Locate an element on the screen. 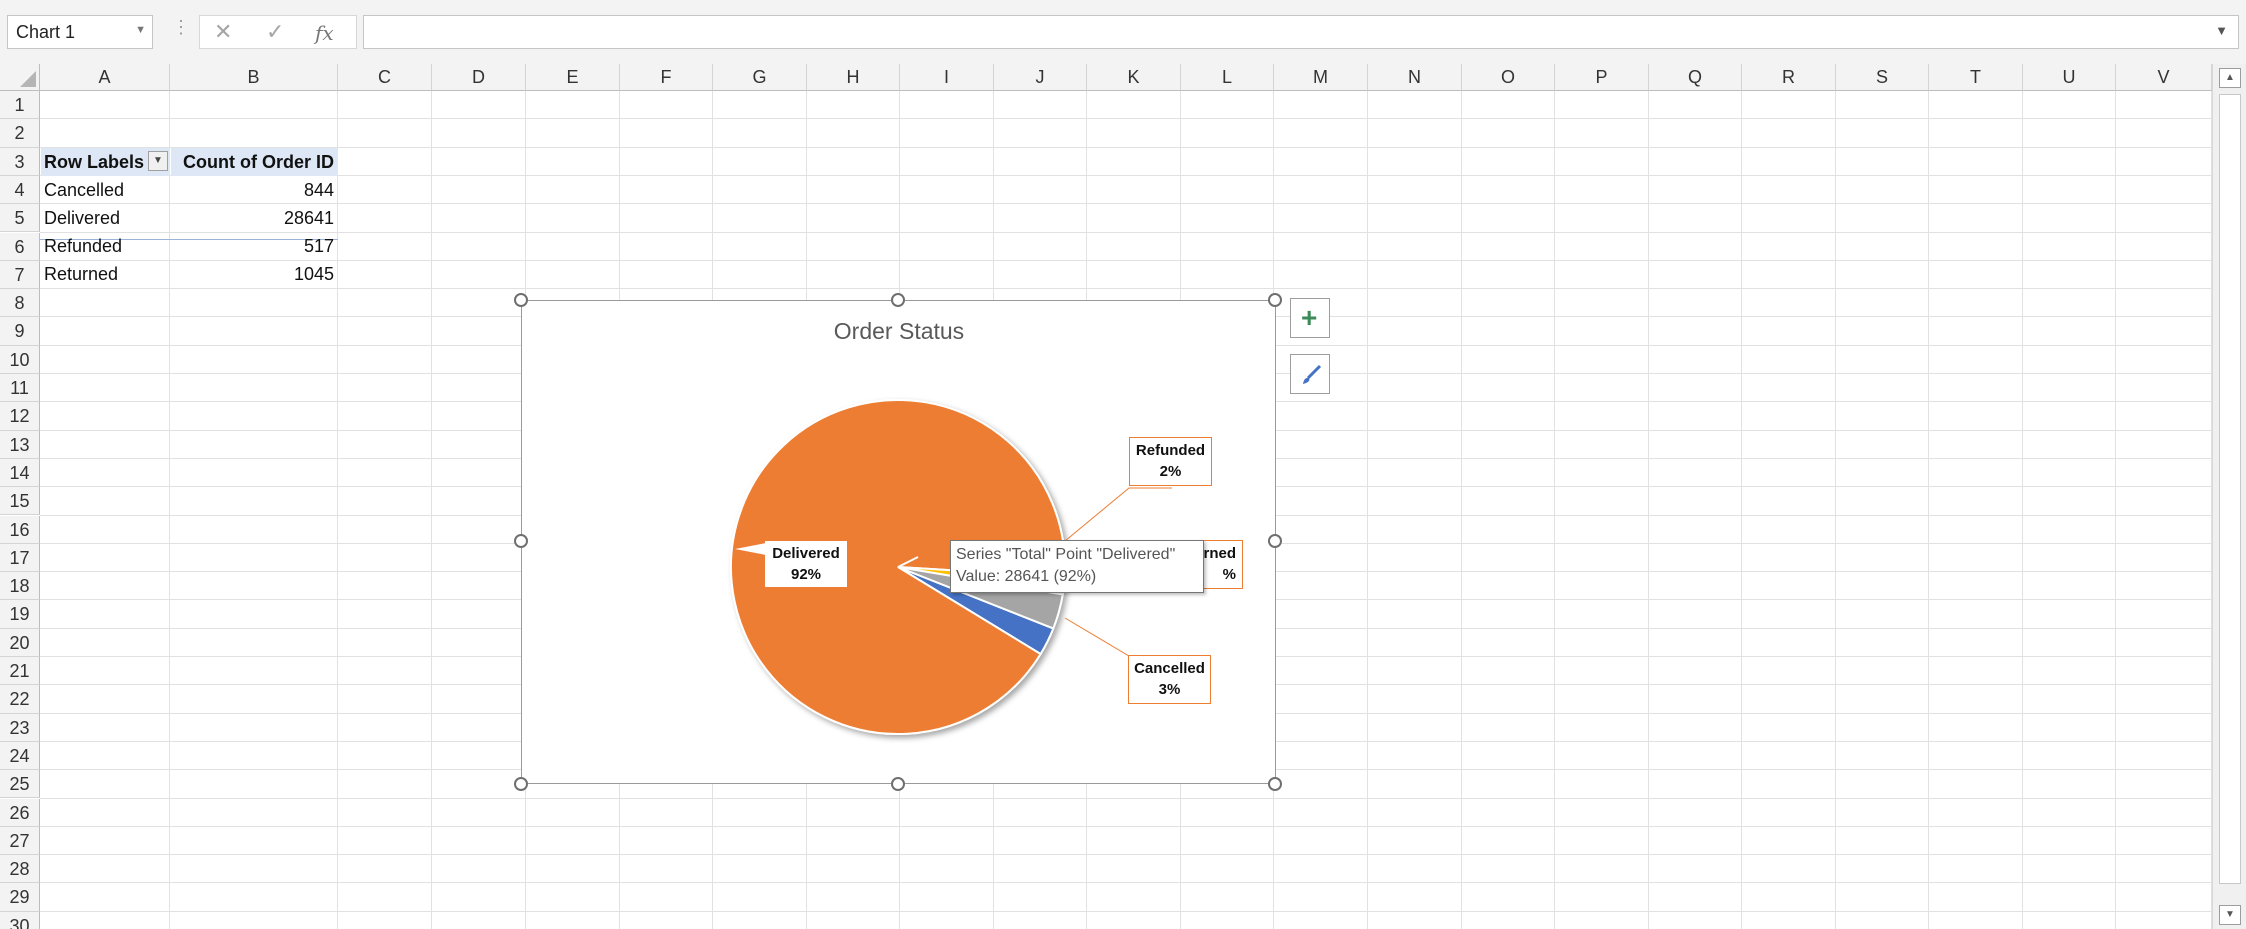 The height and width of the screenshot is (929, 2246). column-header-n: N is located at coordinates (1415, 77).